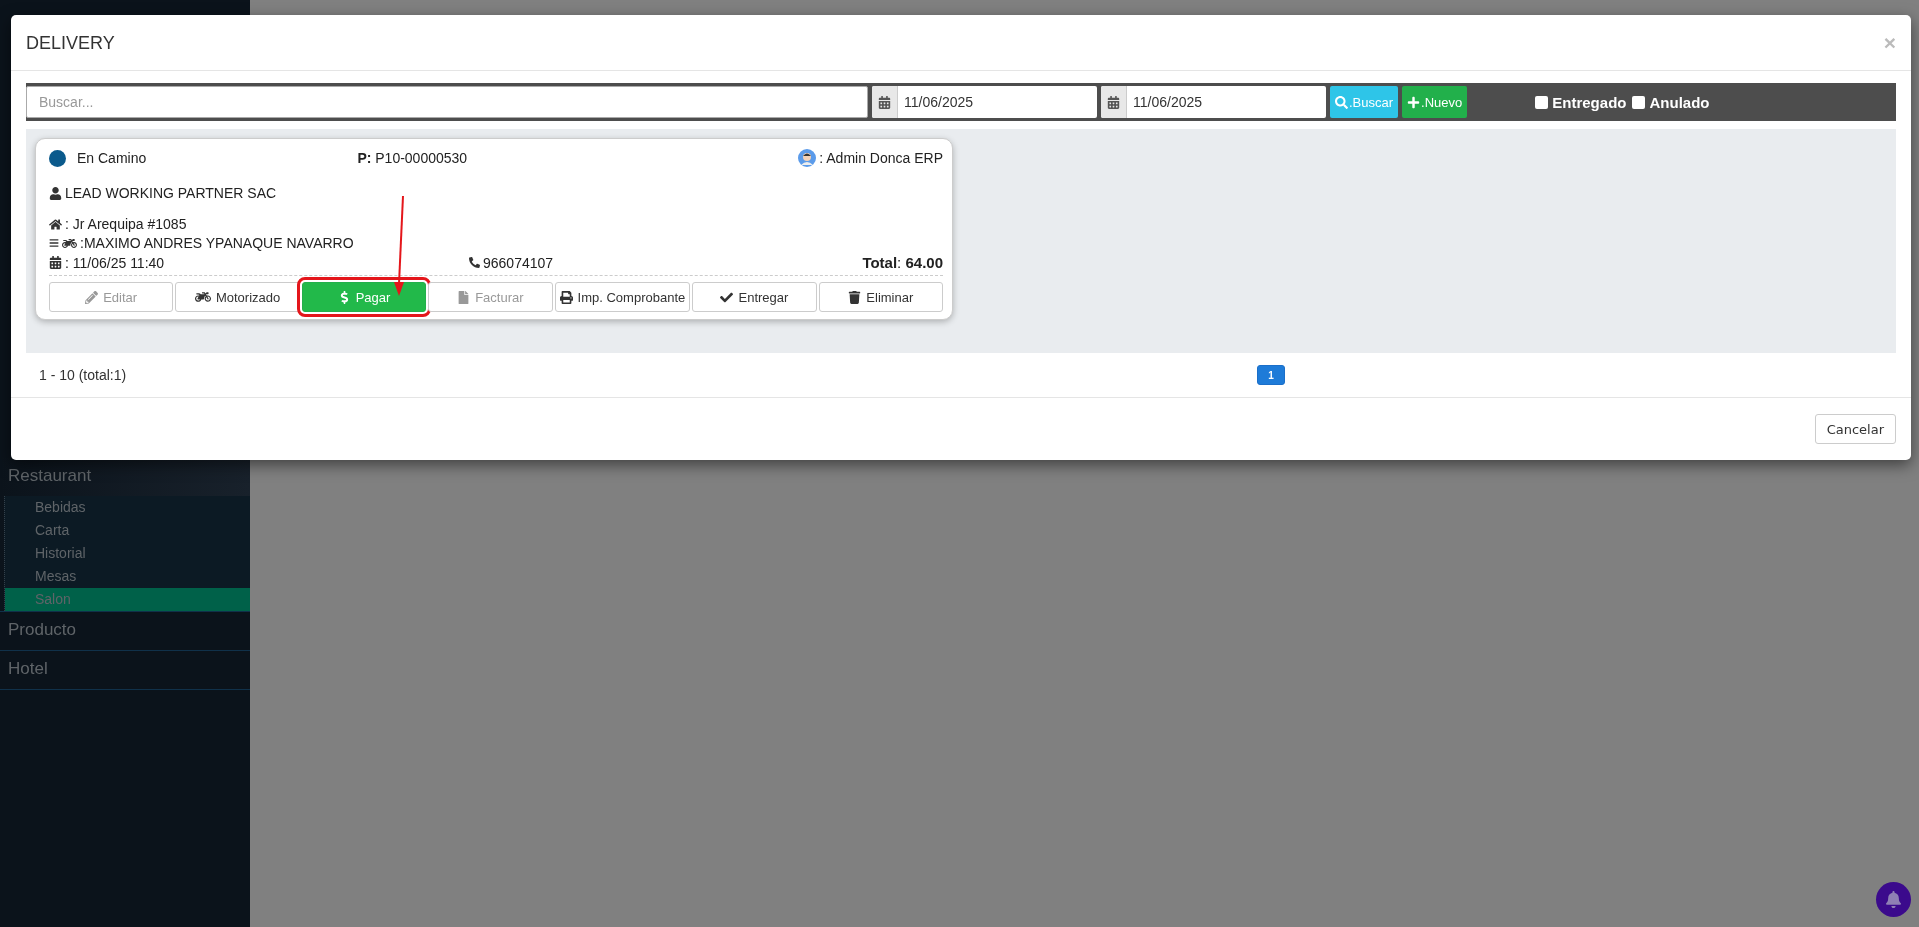 The width and height of the screenshot is (1919, 927). I want to click on new-button: .Nuevo, so click(1435, 102).